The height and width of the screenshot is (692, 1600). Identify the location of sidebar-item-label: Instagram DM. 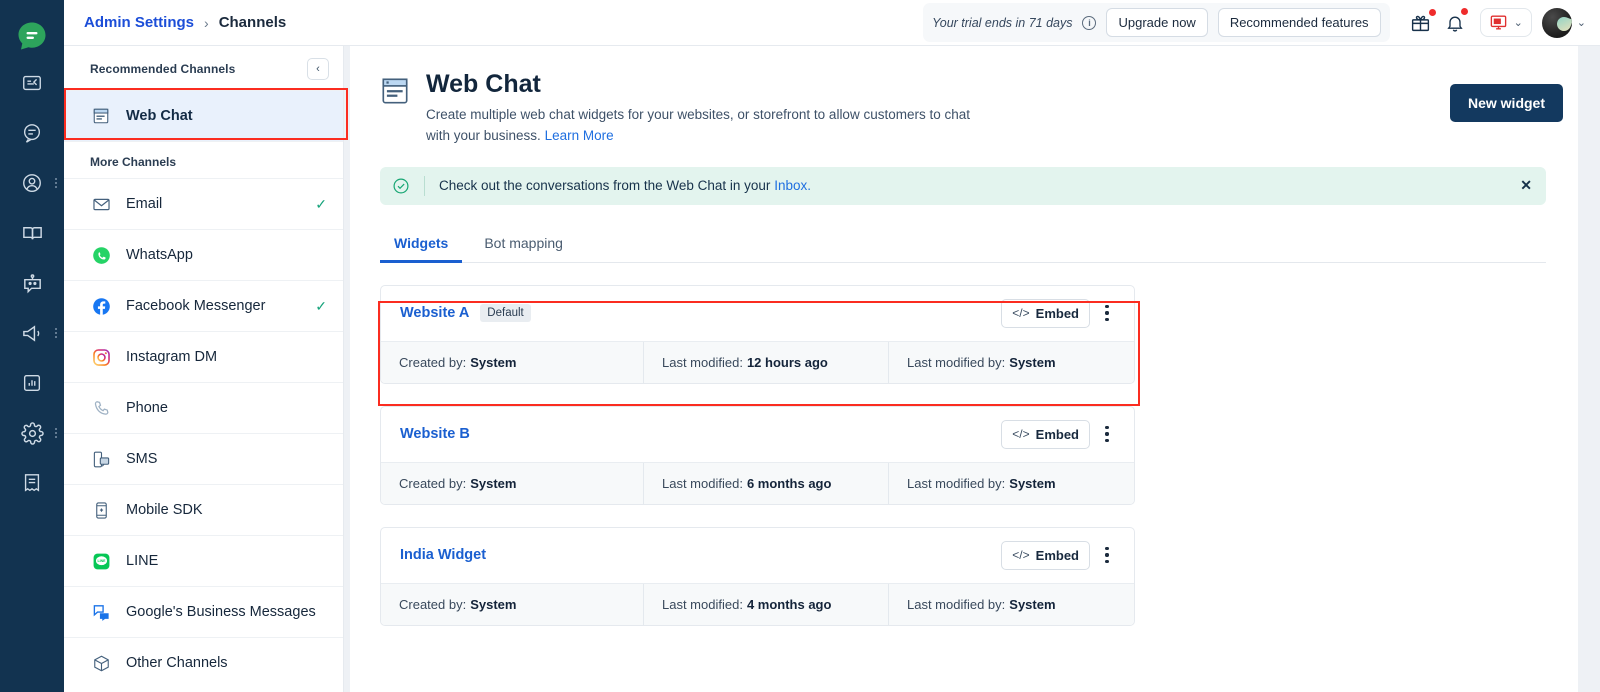
(172, 357).